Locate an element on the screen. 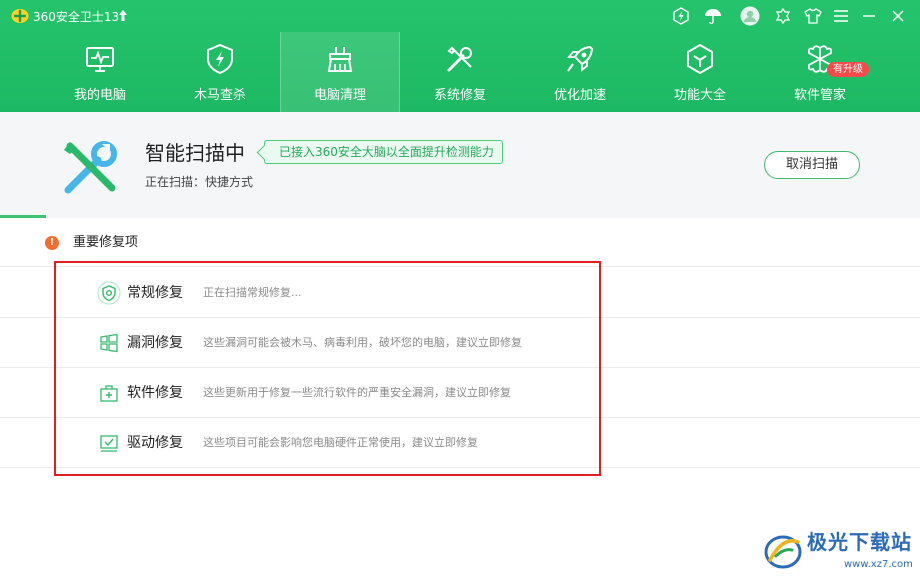  scan-status-mode: 快捷方式 is located at coordinates (229, 182).